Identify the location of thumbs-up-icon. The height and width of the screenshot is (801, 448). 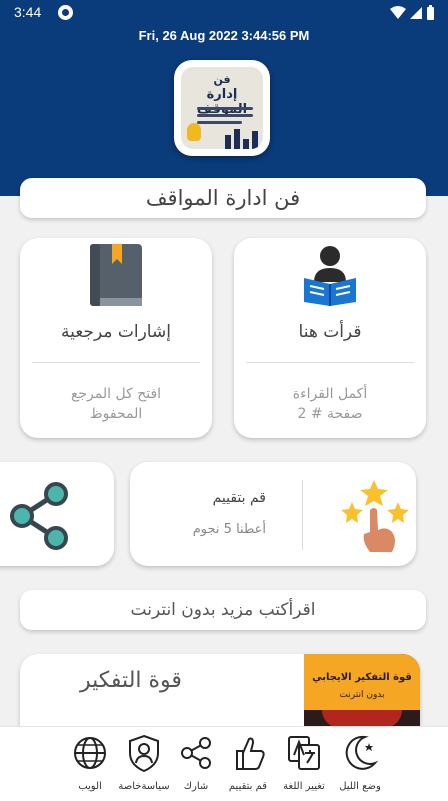
(250, 753).